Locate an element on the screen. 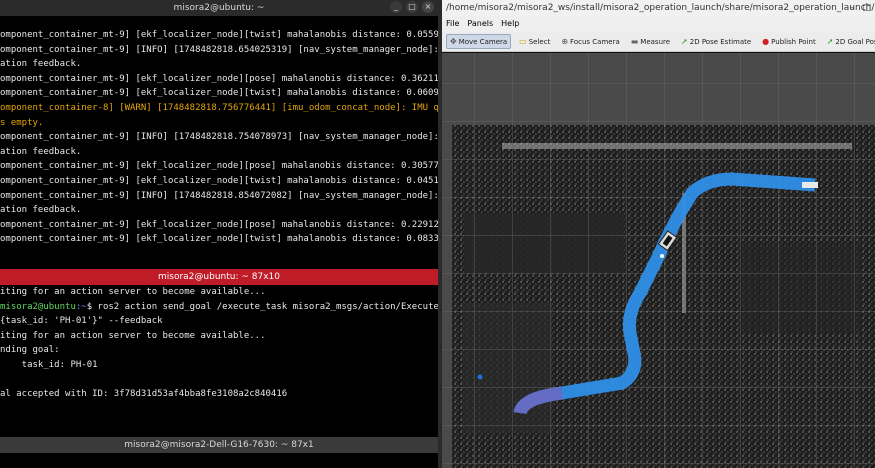  tool-label: Select is located at coordinates (539, 41).